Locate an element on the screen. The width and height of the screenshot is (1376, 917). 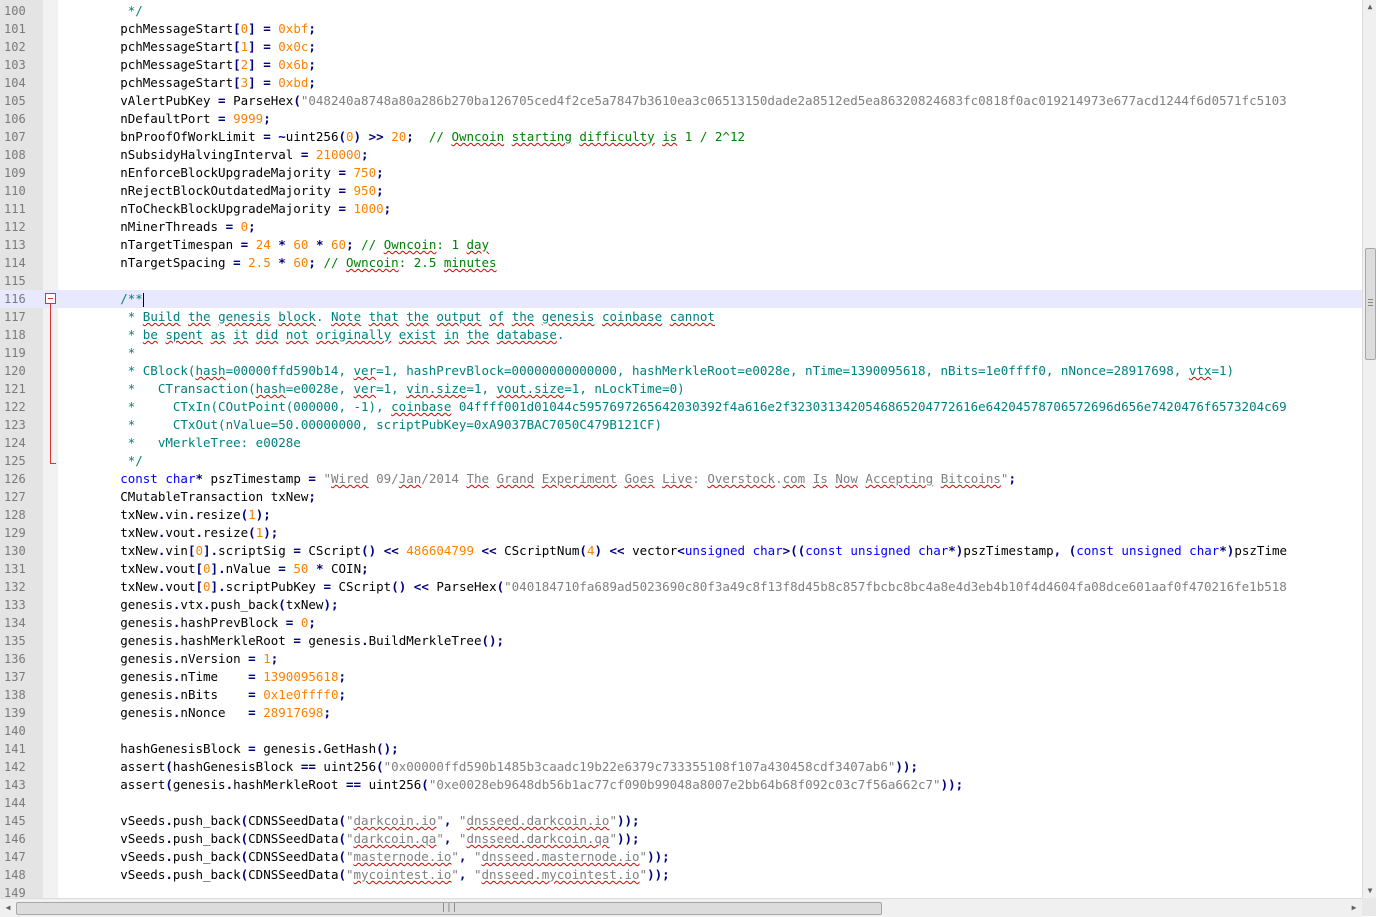
code-text: * is located at coordinates (98, 353).